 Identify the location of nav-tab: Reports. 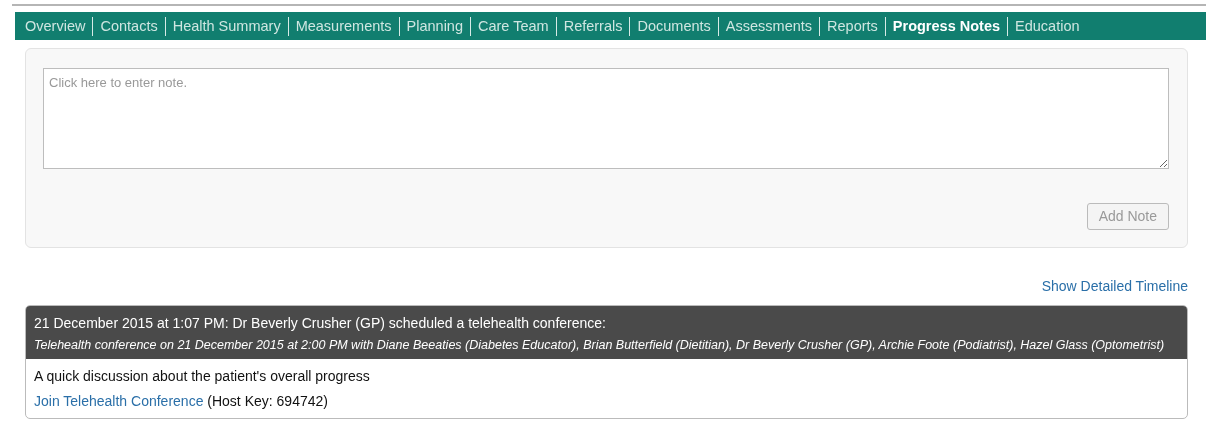
(852, 26).